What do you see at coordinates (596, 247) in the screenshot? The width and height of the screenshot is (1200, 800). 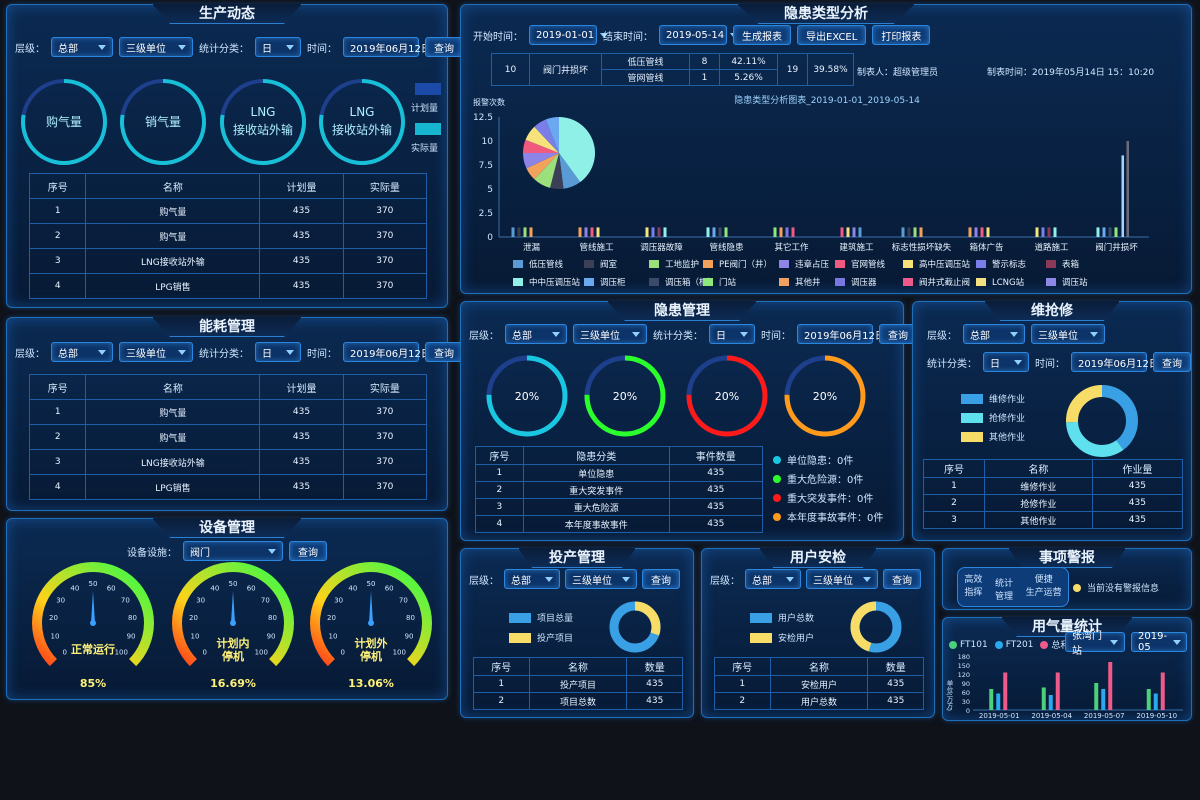 I see `x-tick-label: 管线施工` at bounding box center [596, 247].